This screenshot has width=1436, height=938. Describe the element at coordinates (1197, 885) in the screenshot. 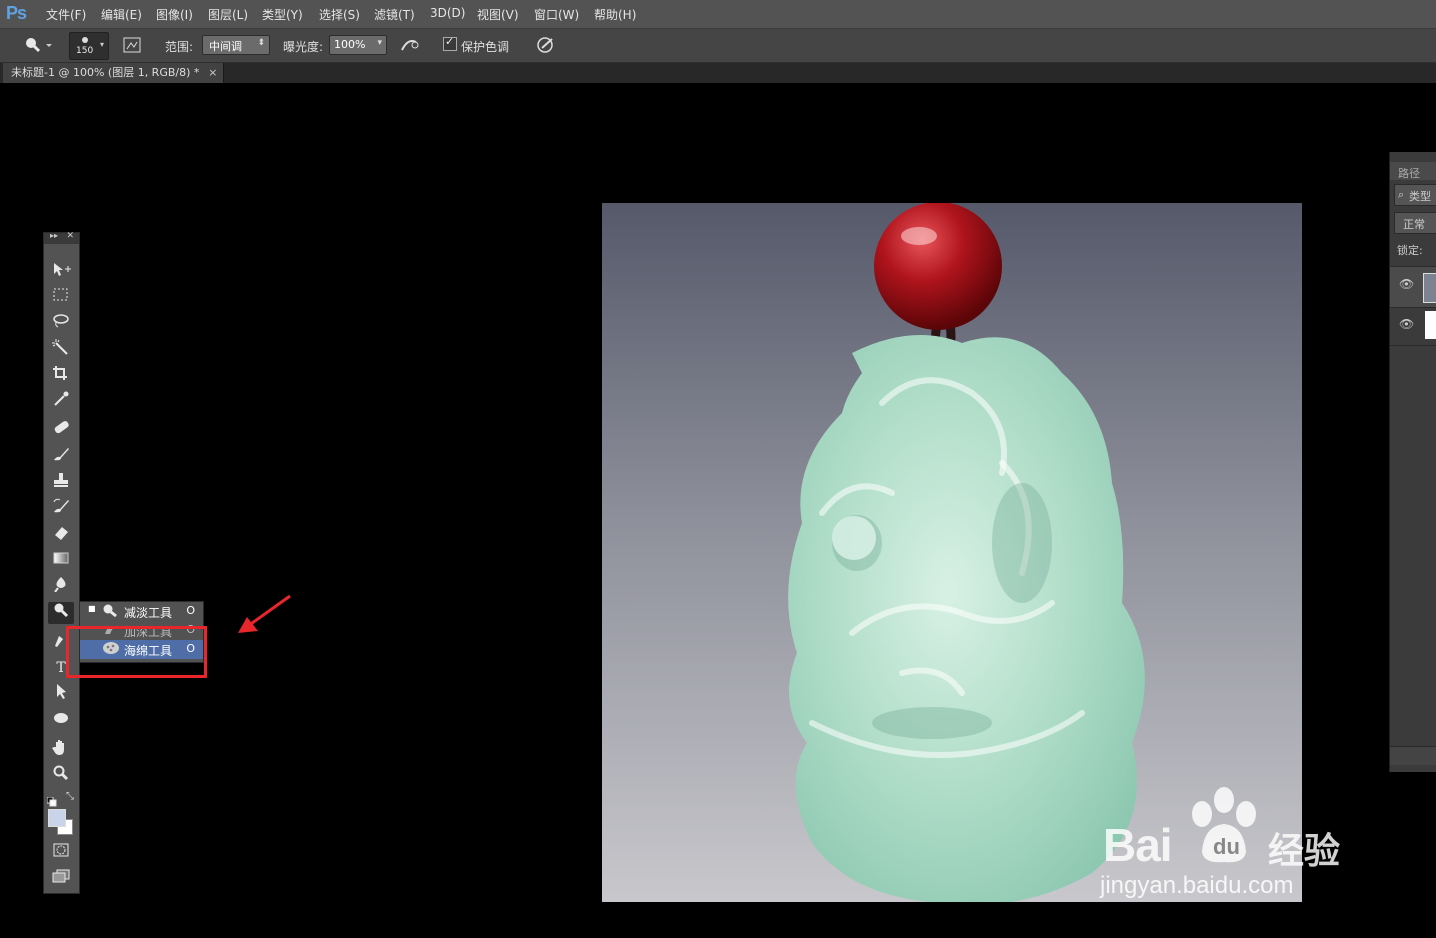

I see `watermark-url: jingyan.baidu.com` at that location.